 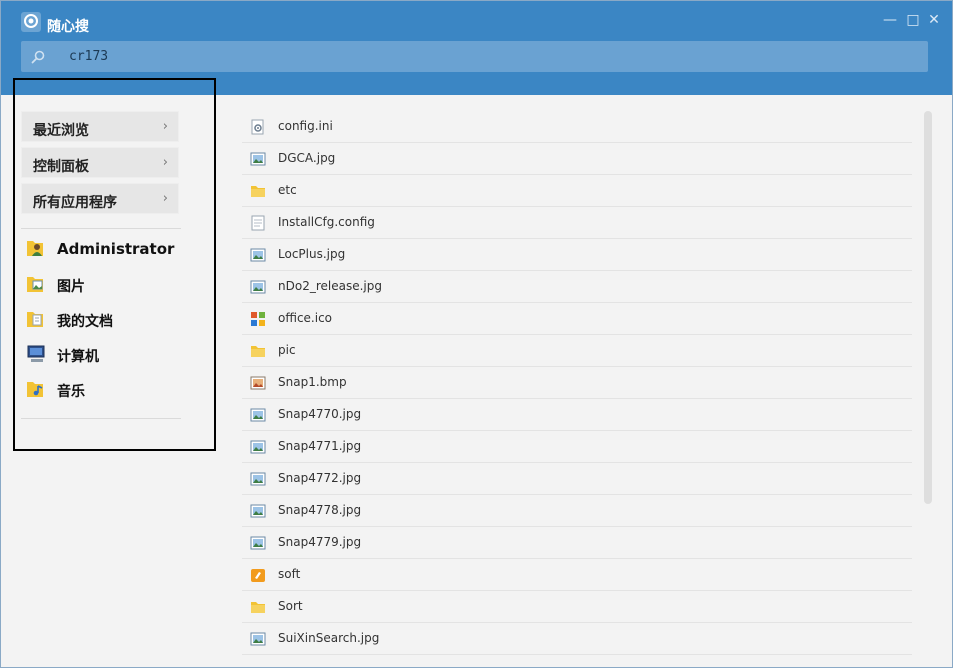 I want to click on file-name: nDo2_release.jpg, so click(x=330, y=286).